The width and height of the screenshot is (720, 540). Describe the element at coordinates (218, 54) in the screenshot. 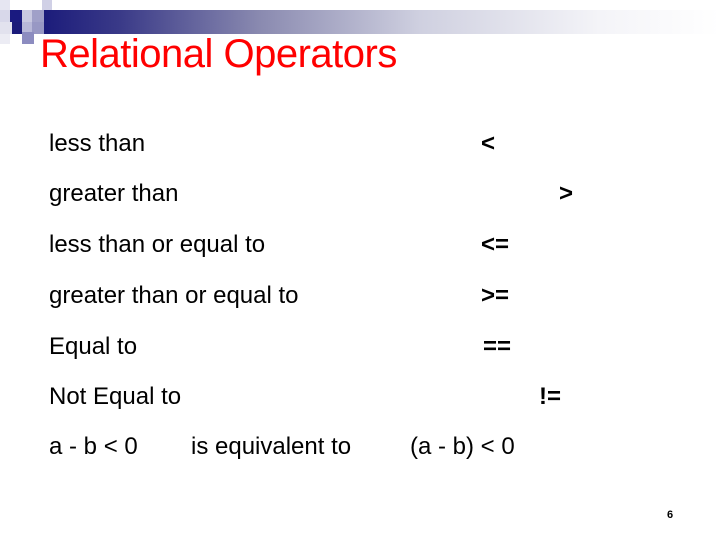

I see `slide-title: Relational Operators` at that location.